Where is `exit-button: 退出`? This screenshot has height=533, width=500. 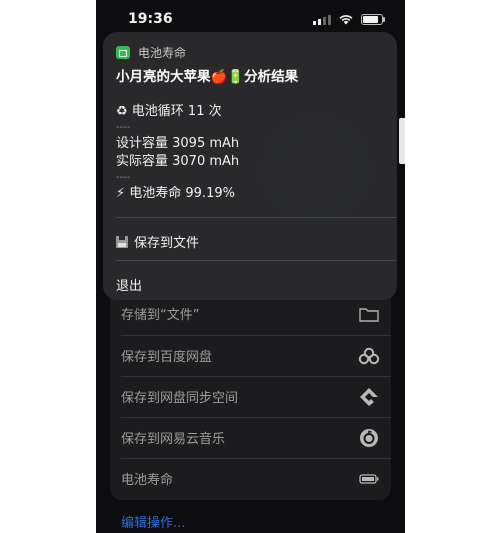 exit-button: 退出 is located at coordinates (129, 284).